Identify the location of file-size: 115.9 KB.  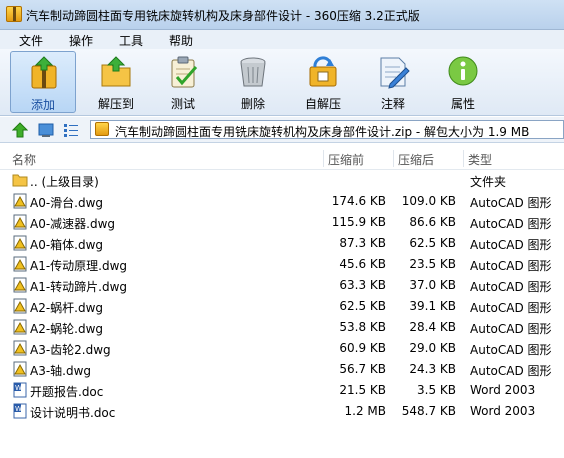
(358, 222).